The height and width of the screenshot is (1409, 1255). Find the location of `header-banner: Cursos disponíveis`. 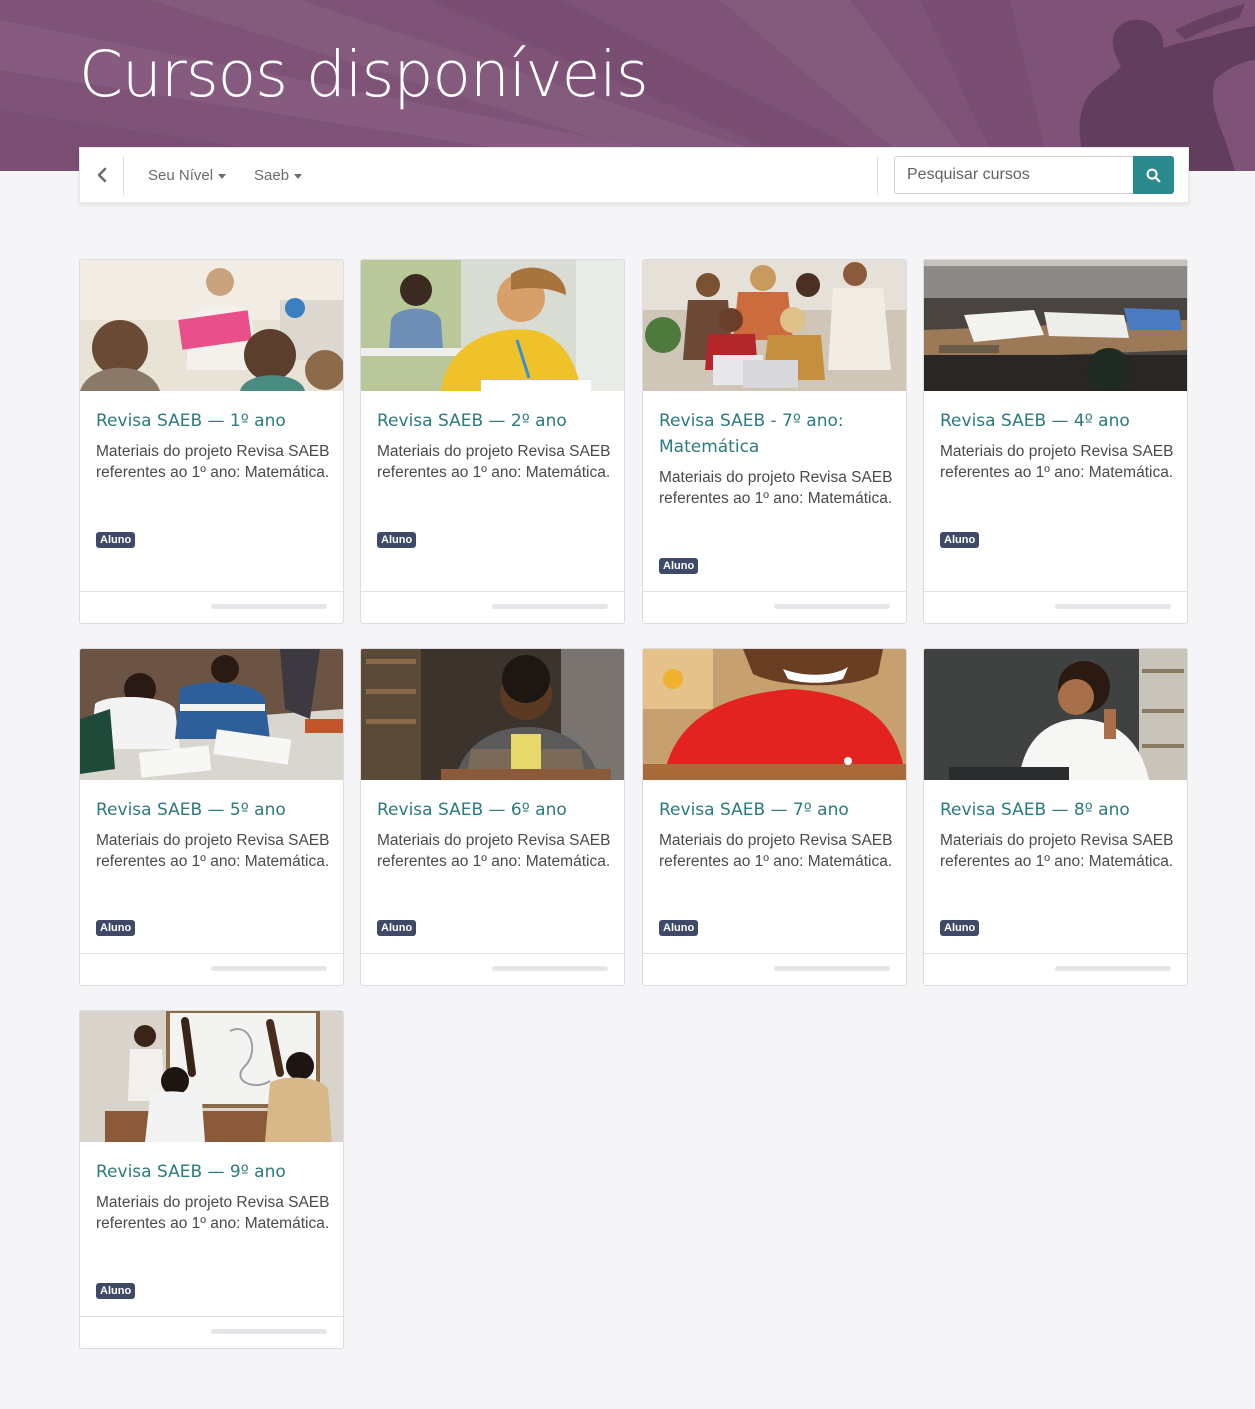

header-banner: Cursos disponíveis is located at coordinates (627, 85).